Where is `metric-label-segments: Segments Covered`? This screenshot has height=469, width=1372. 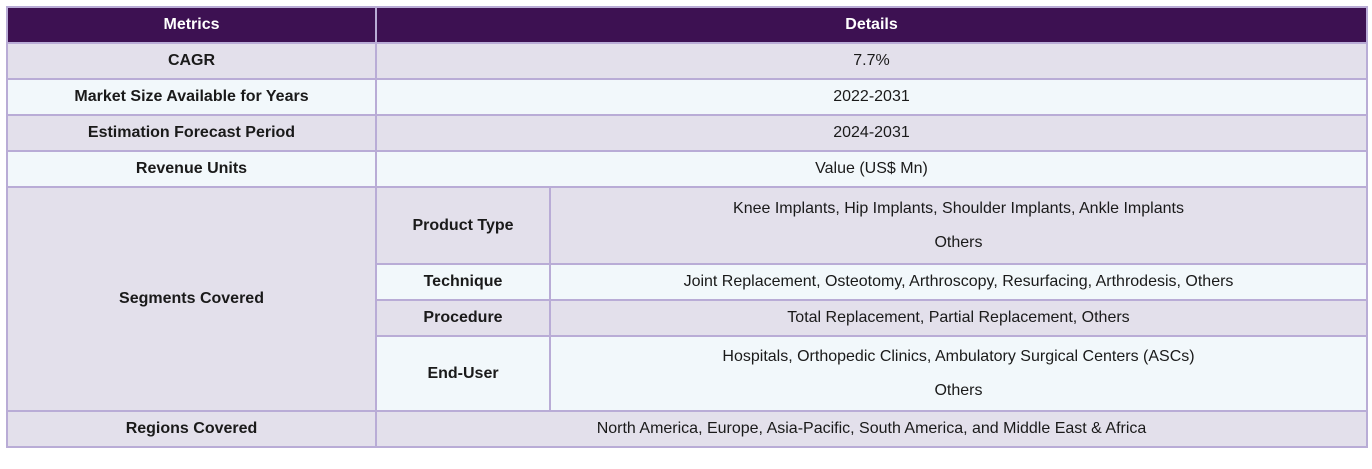
metric-label-segments: Segments Covered is located at coordinates (191, 299).